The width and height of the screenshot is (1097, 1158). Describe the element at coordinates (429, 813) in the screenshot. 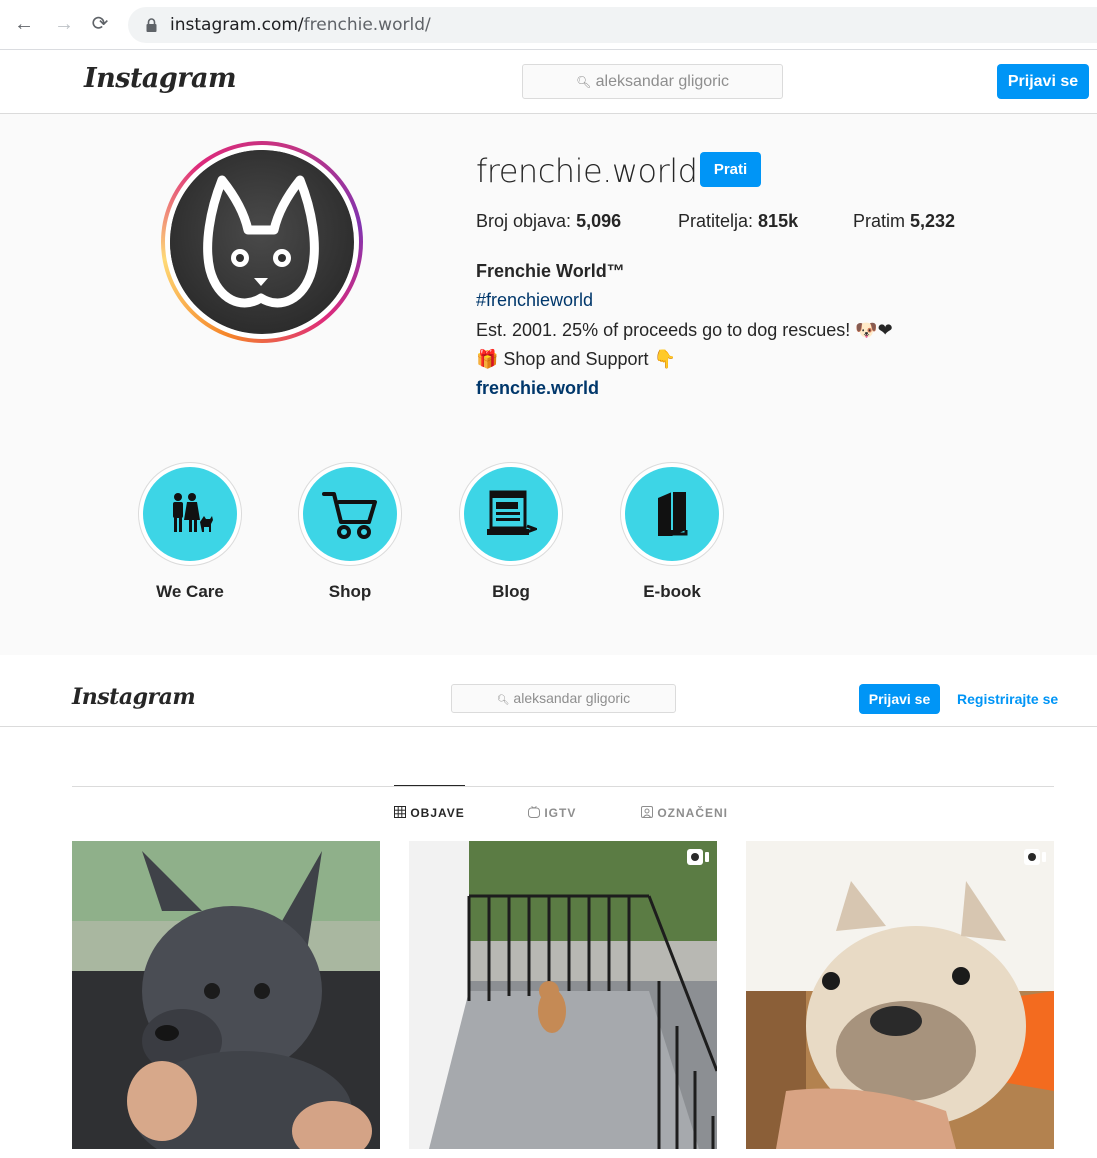

I see `tab-posts: OBJAVE` at that location.